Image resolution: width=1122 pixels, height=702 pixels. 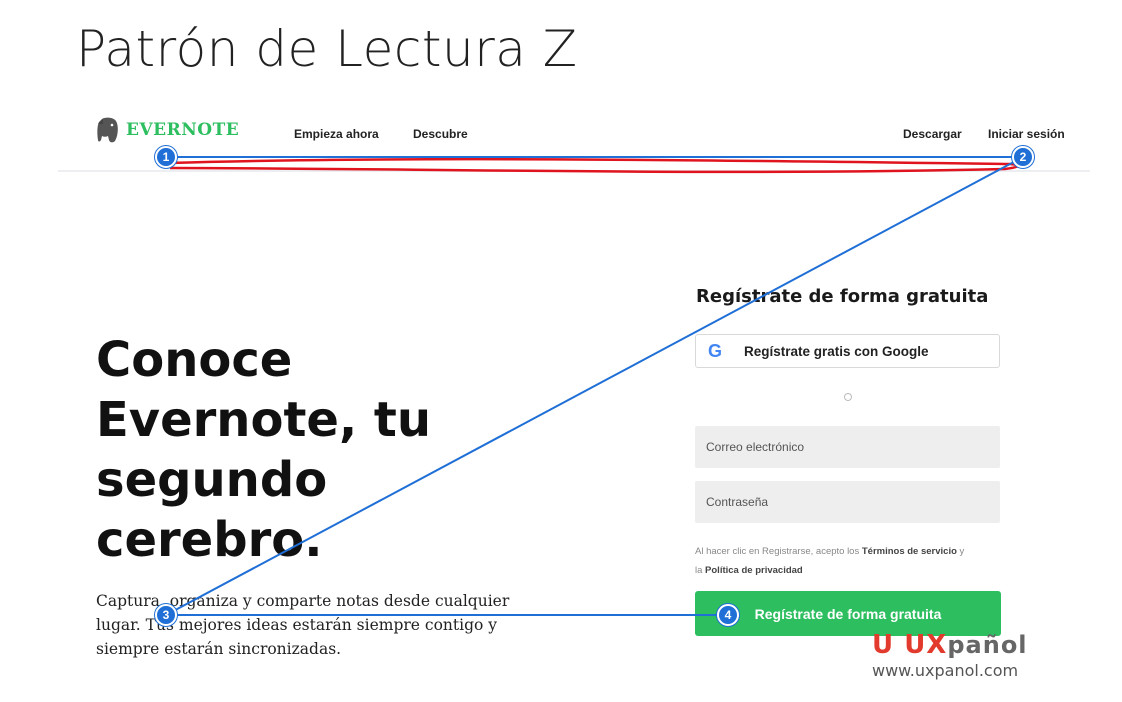 I want to click on marker-2: 2, so click(x=1023, y=157).